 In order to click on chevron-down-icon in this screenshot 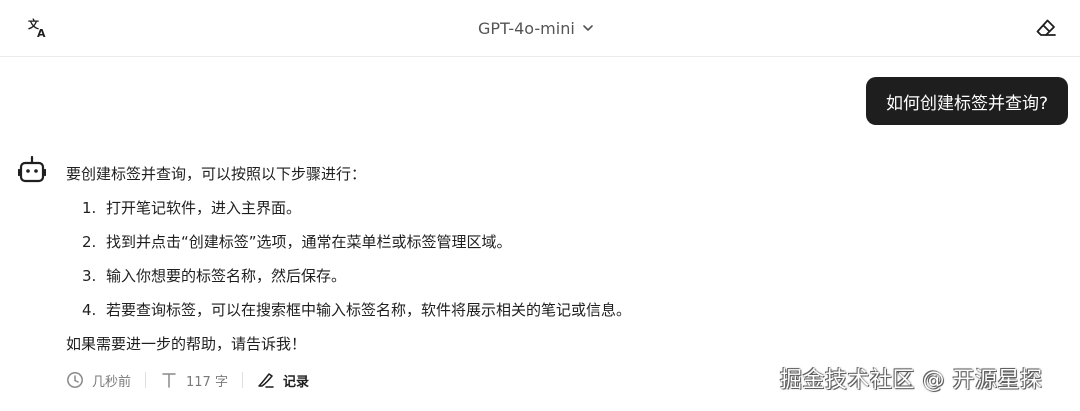, I will do `click(587, 28)`.